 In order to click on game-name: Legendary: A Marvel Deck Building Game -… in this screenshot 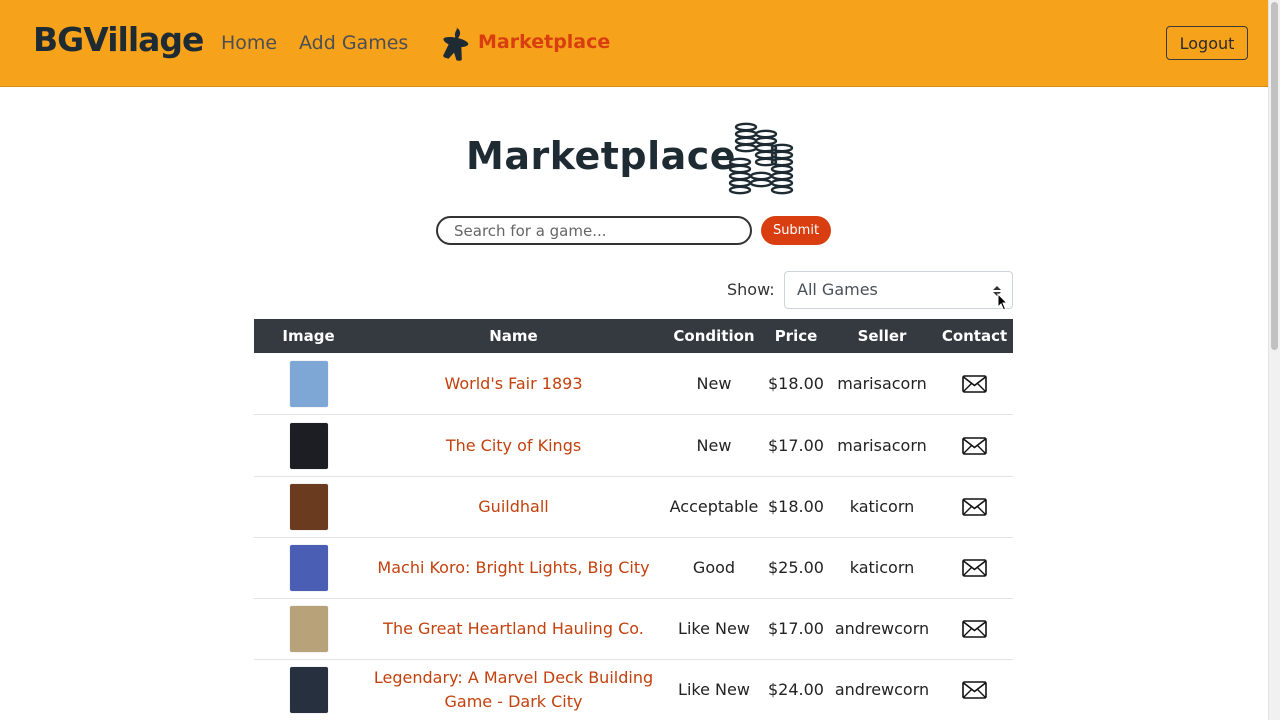, I will do `click(513, 689)`.